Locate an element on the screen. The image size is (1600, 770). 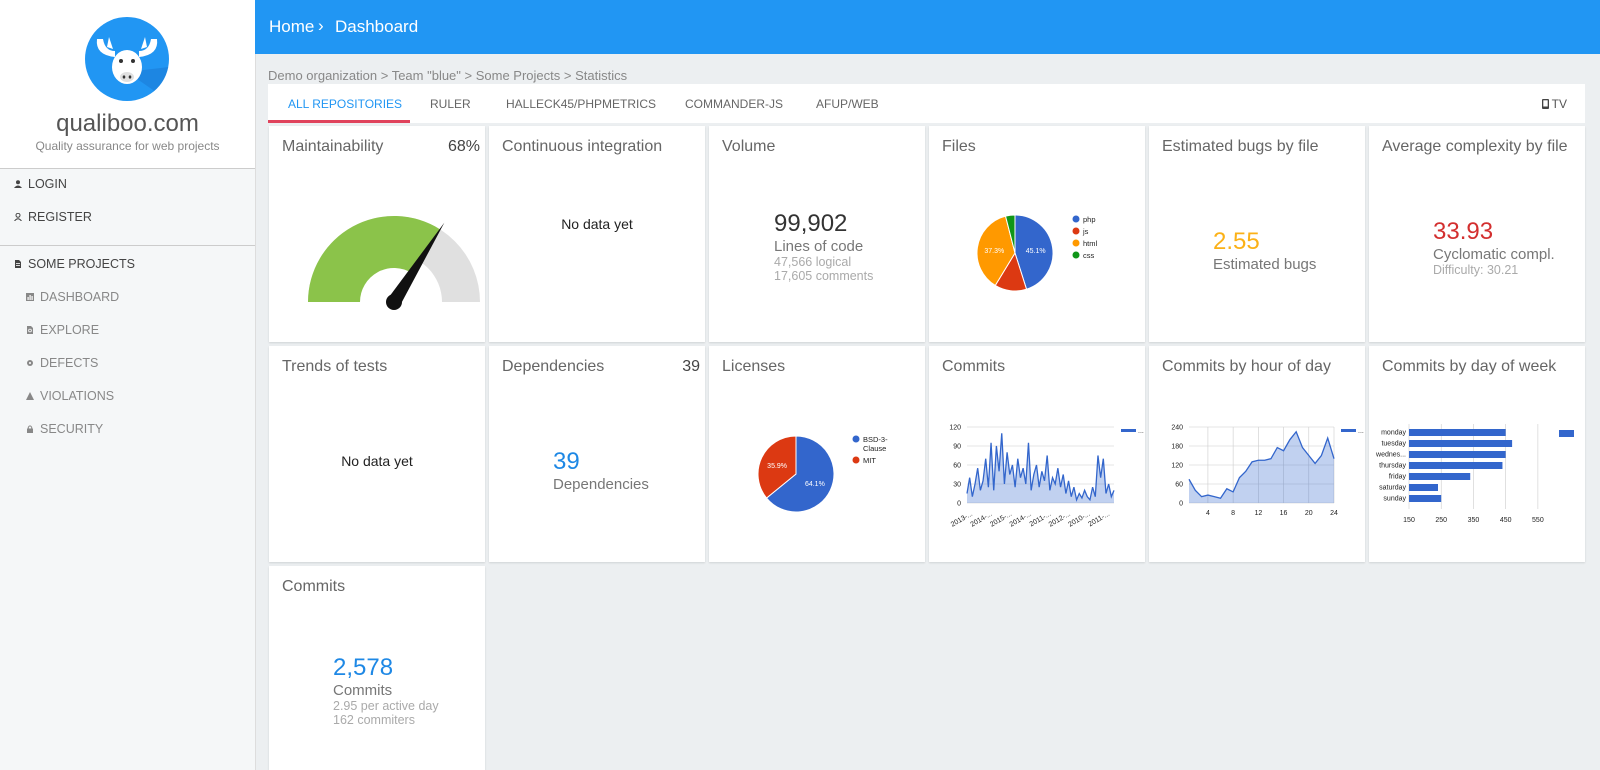
tab-afup-web: AFUP/WEB is located at coordinates (847, 104).